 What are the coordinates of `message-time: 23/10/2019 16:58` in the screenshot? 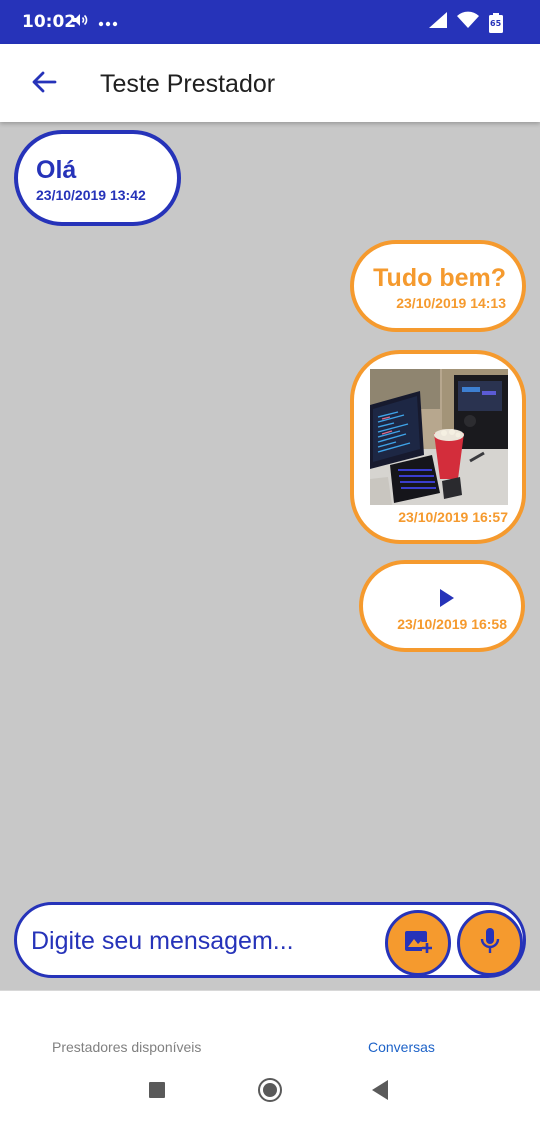 It's located at (452, 624).